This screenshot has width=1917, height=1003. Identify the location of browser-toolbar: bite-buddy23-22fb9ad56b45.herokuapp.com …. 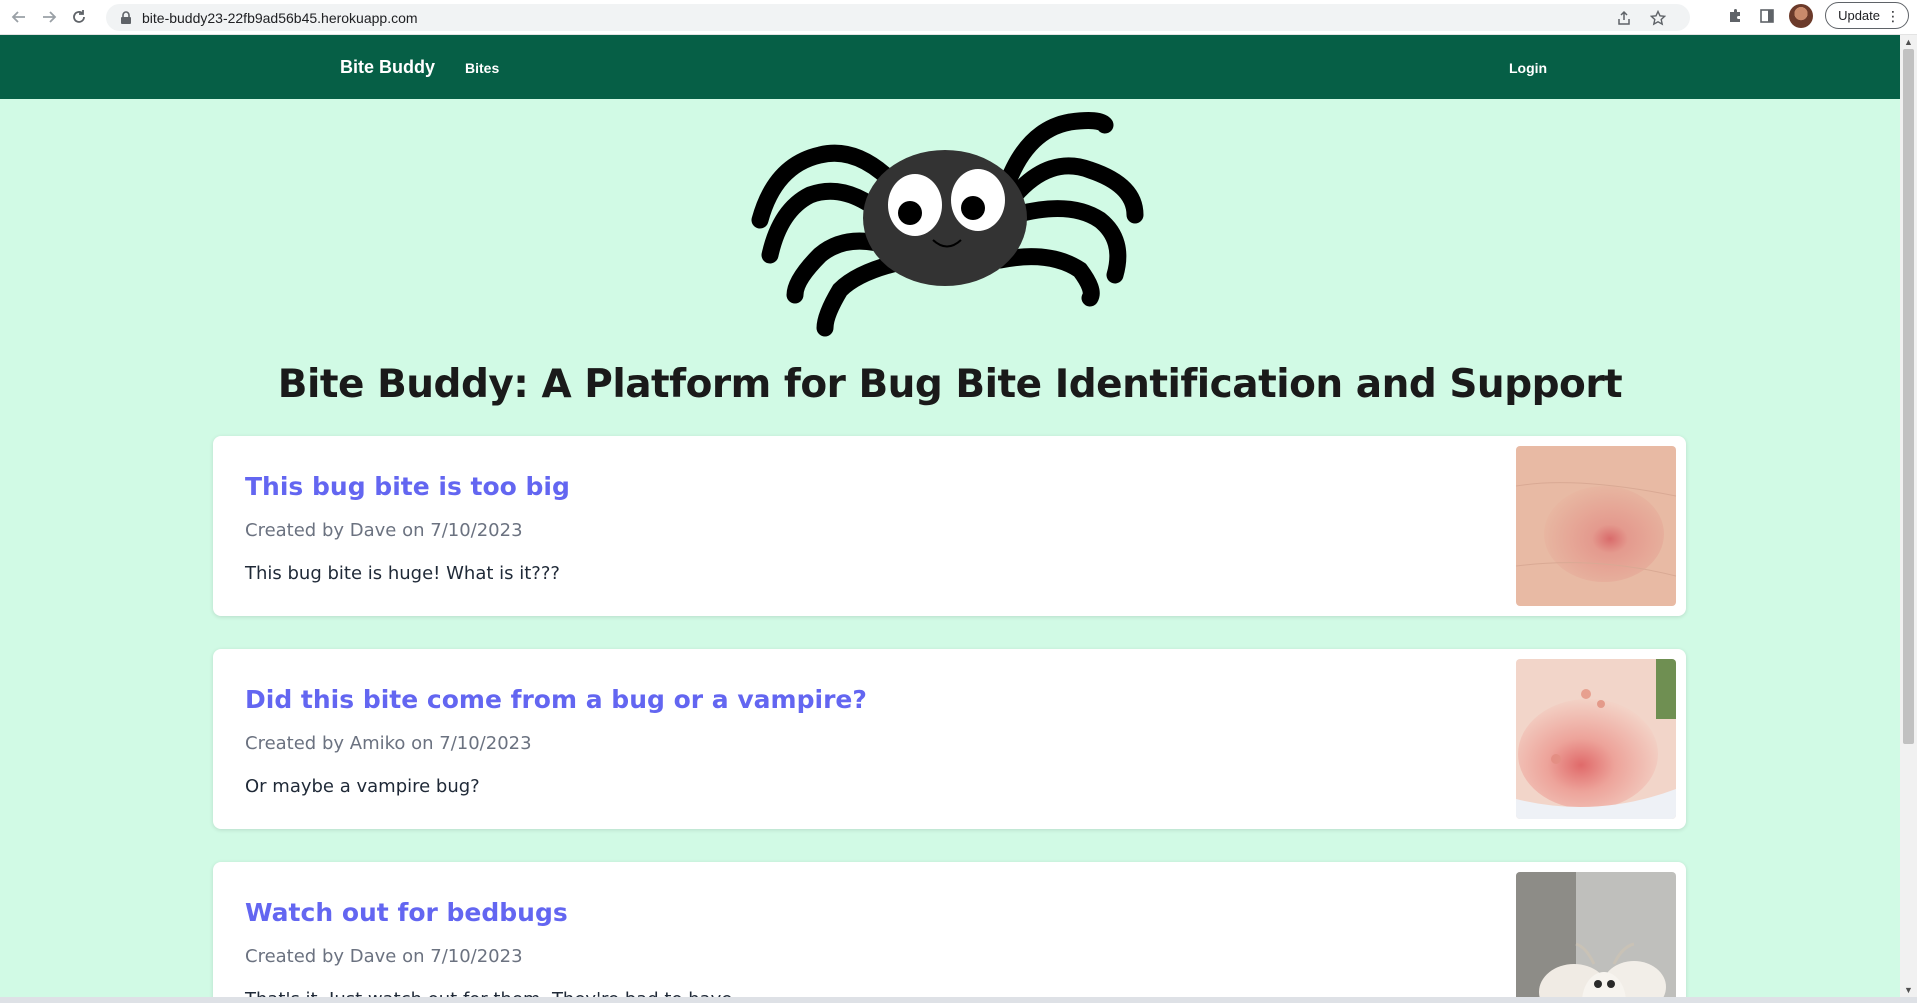
(958, 17).